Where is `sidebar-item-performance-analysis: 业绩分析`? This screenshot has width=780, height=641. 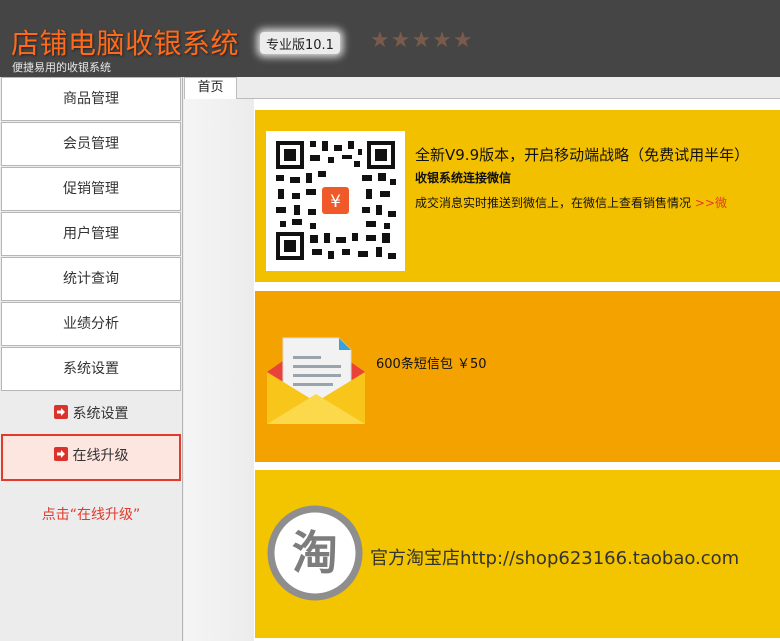 sidebar-item-performance-analysis: 业绩分析 is located at coordinates (91, 324).